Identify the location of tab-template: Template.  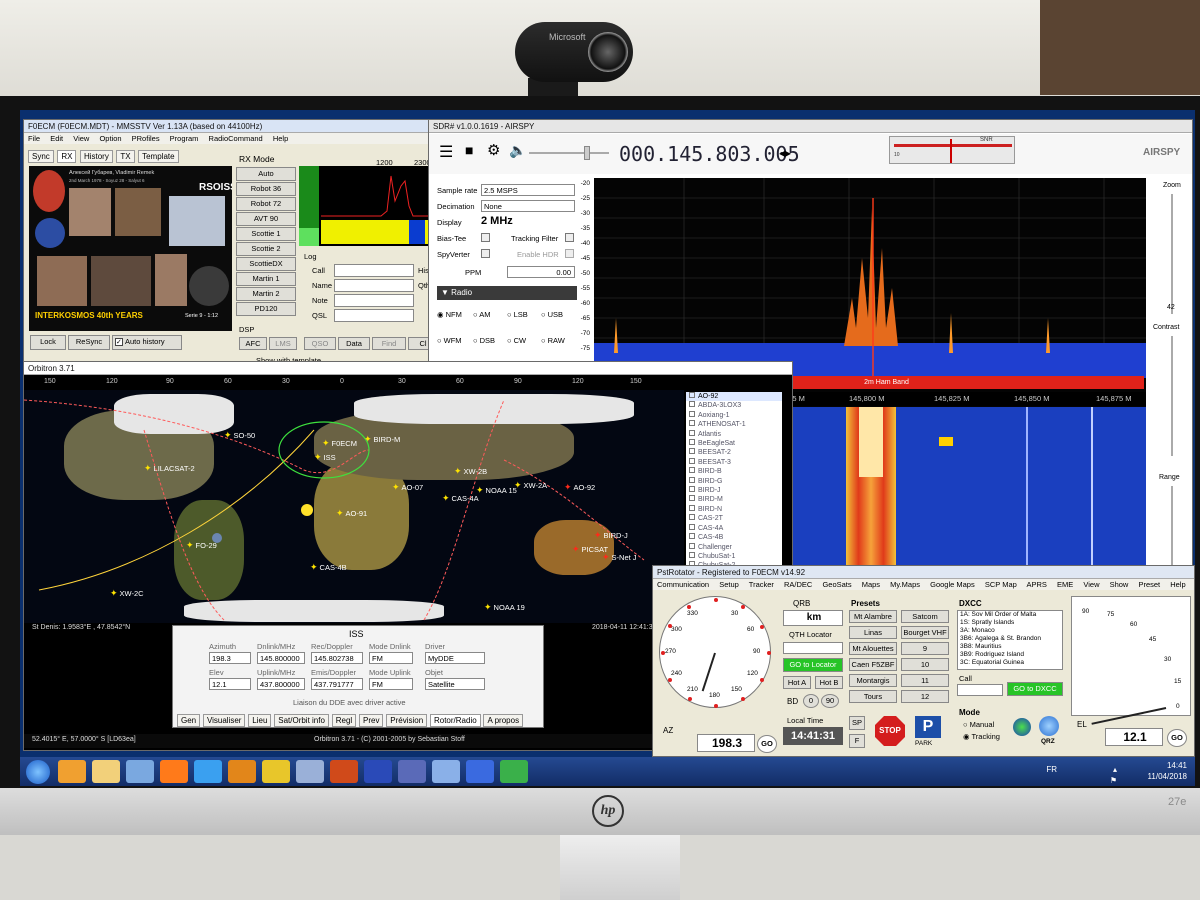
(158, 156).